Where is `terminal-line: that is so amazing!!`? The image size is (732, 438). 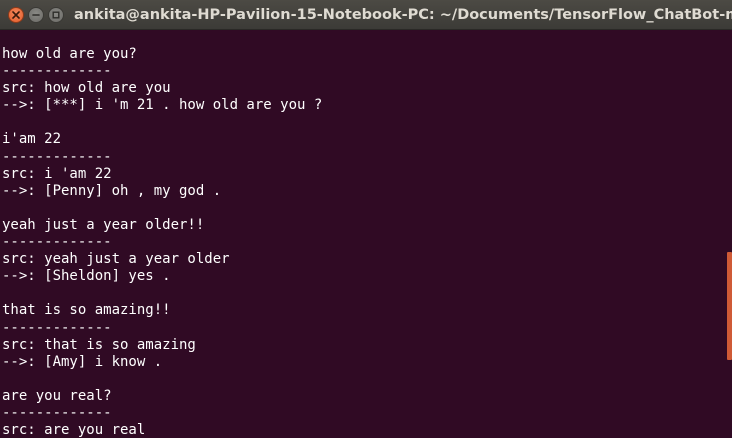 terminal-line: that is so amazing!! is located at coordinates (86, 310).